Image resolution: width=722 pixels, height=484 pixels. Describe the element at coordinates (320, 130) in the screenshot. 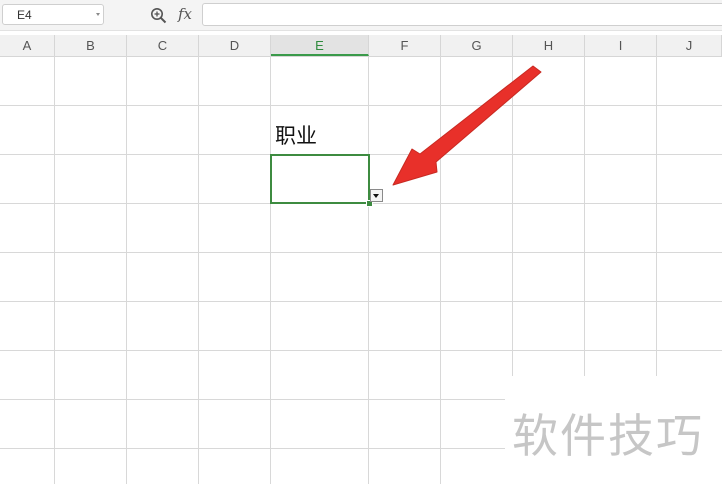

I see `cell-e3: 职业` at that location.